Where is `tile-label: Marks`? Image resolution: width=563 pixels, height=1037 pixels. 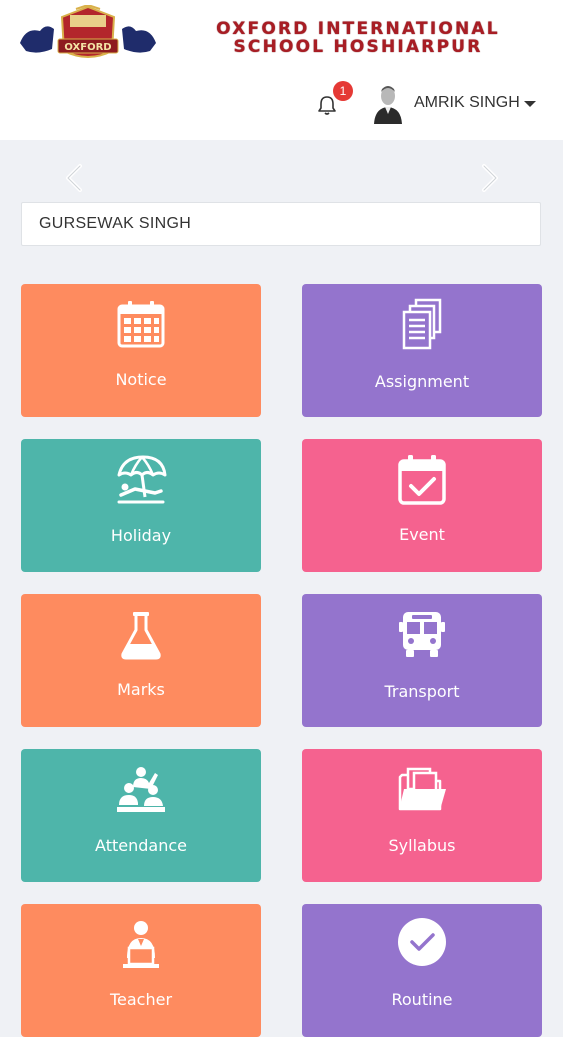
tile-label: Marks is located at coordinates (141, 689).